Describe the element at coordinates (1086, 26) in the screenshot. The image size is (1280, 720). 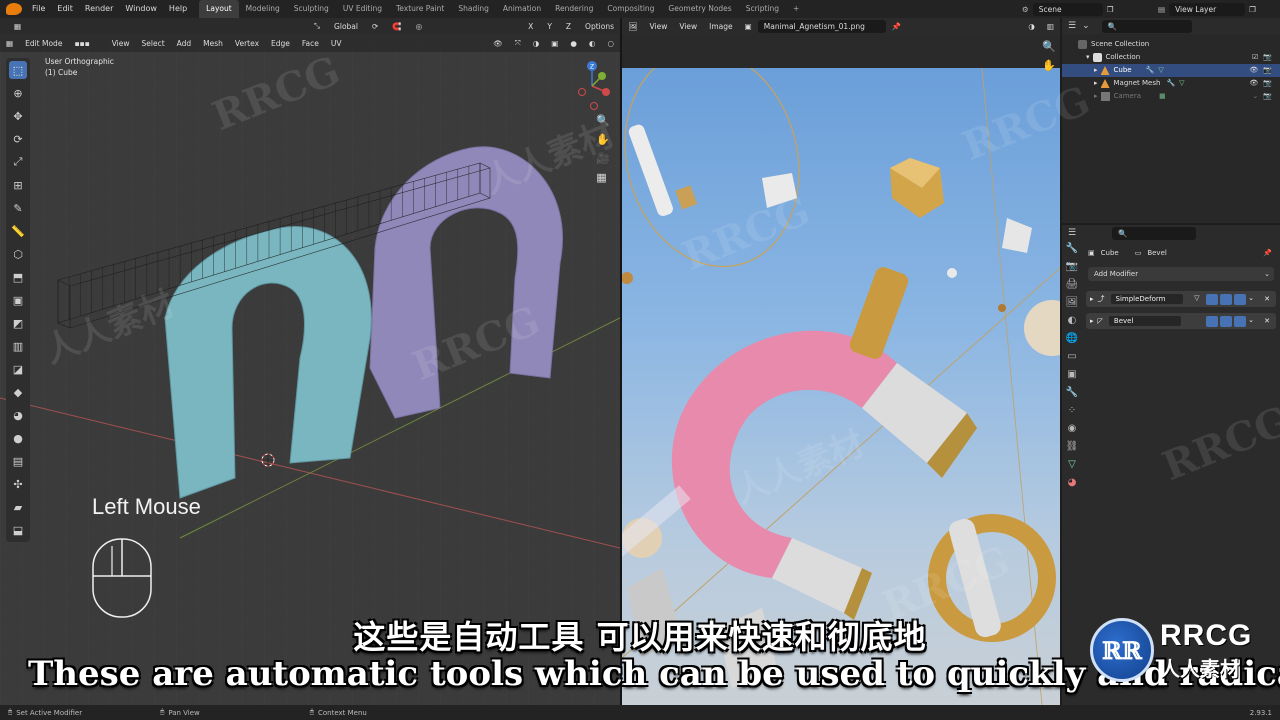
I see `outliner-filter-icon: ⌄` at that location.